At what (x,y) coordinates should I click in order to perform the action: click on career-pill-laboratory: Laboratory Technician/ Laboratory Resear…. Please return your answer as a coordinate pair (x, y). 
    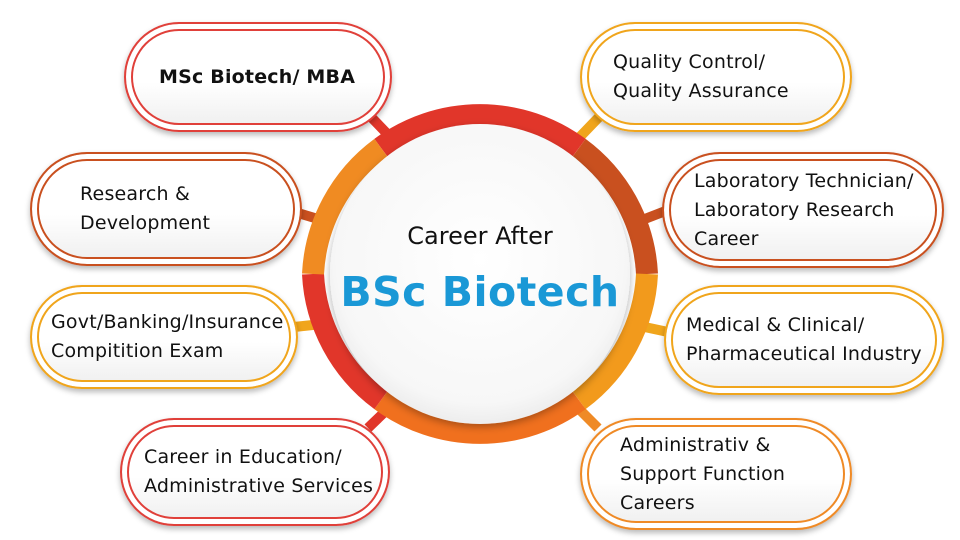
    Looking at the image, I should click on (803, 210).